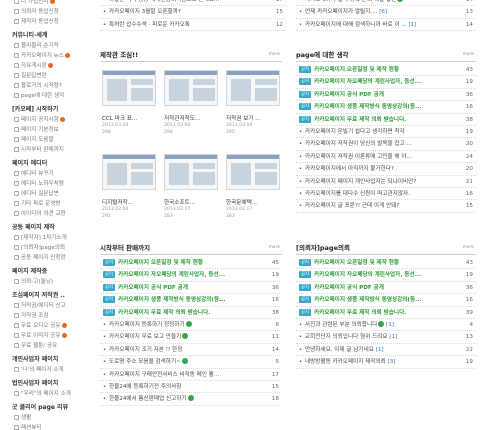 This screenshot has width=480, height=430. I want to click on post-title-link: 카카오페이지 3월말 오픈할까?, so click(145, 12).